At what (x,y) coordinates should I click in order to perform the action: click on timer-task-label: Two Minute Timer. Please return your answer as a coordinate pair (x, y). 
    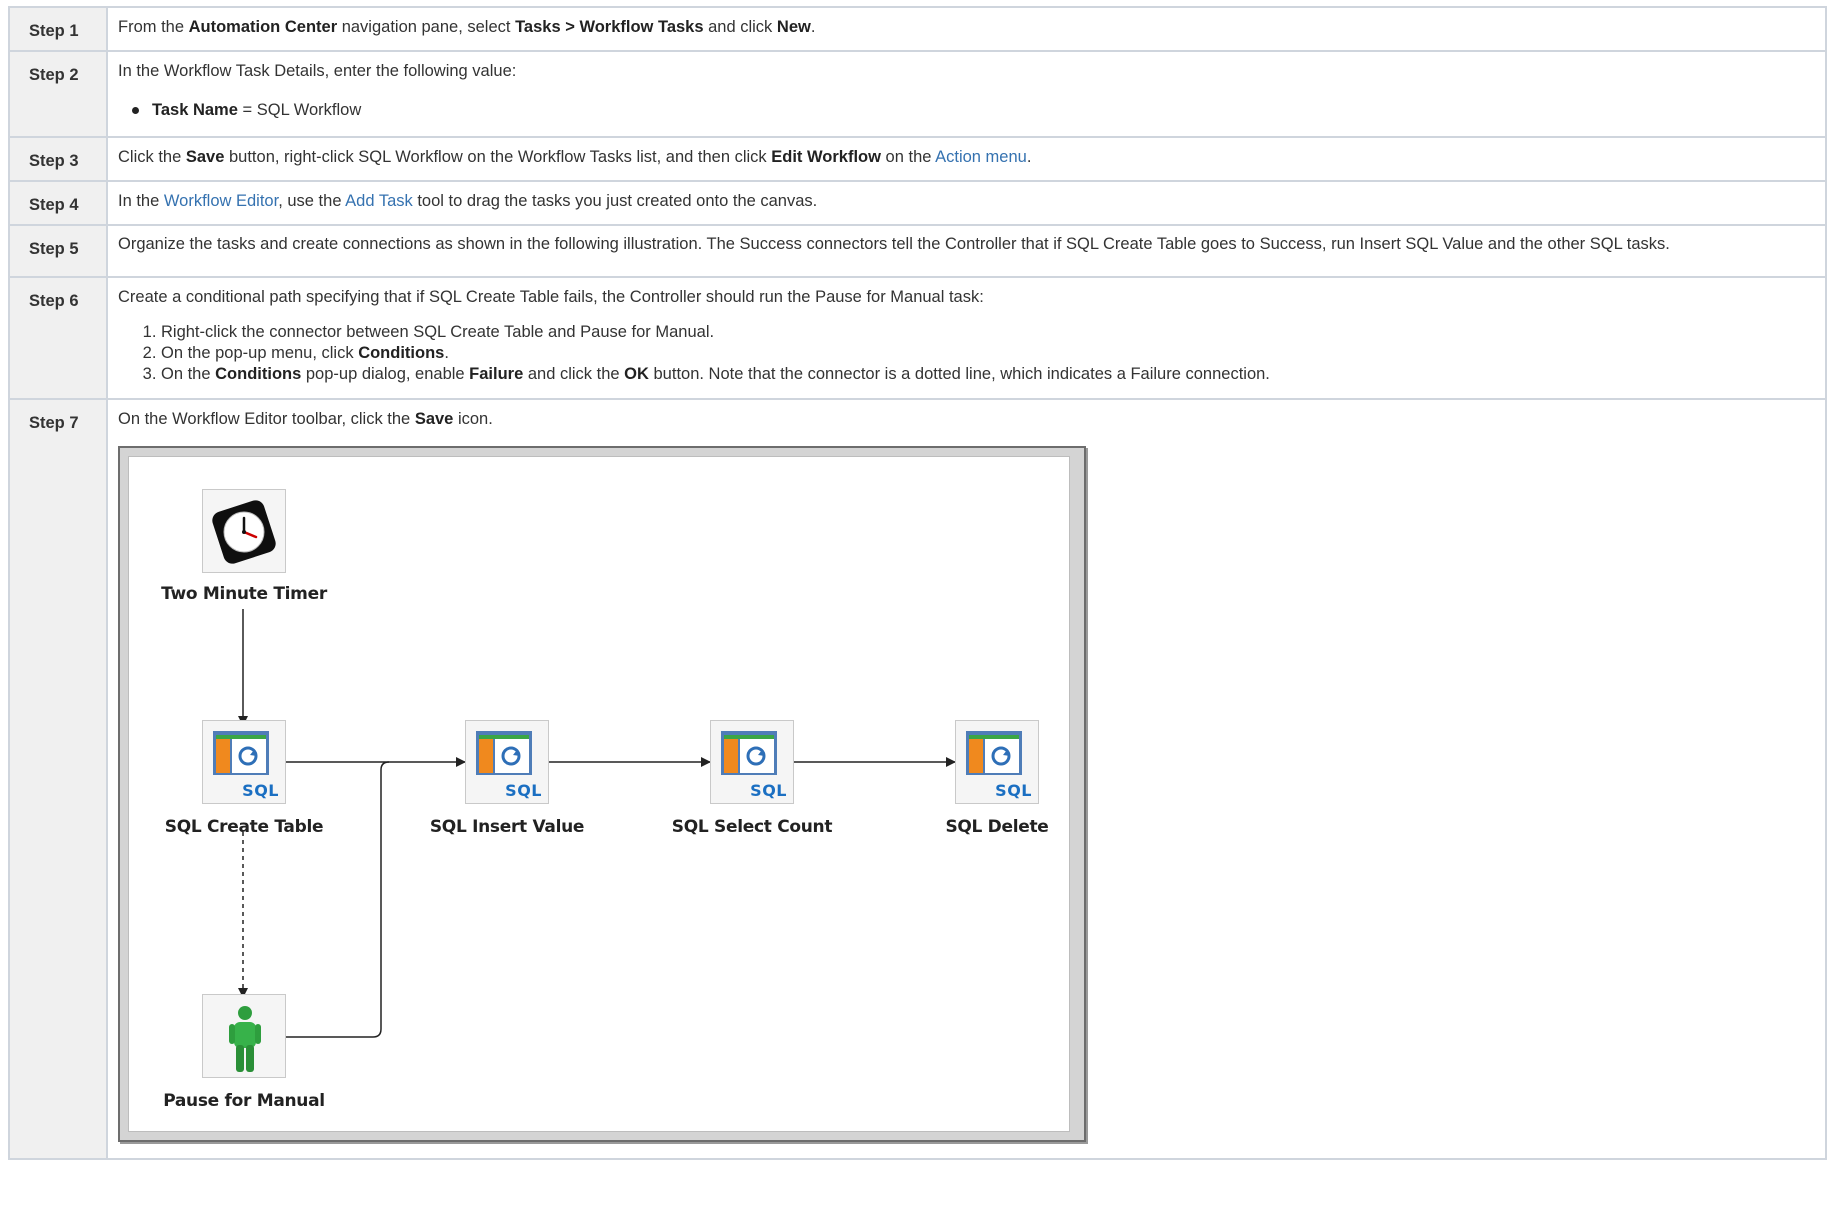
    Looking at the image, I should click on (244, 594).